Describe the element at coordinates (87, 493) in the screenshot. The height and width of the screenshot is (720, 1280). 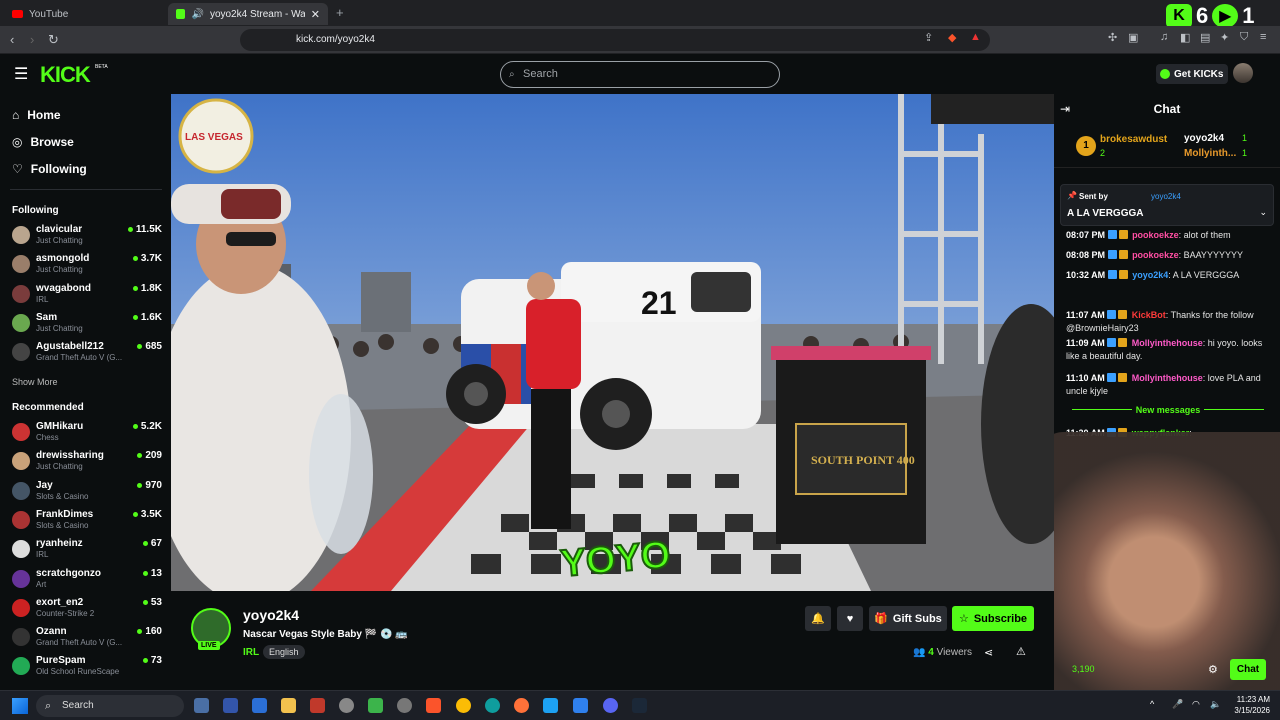
I see `sidebar-channel: Jay Slots & Casino 970` at that location.